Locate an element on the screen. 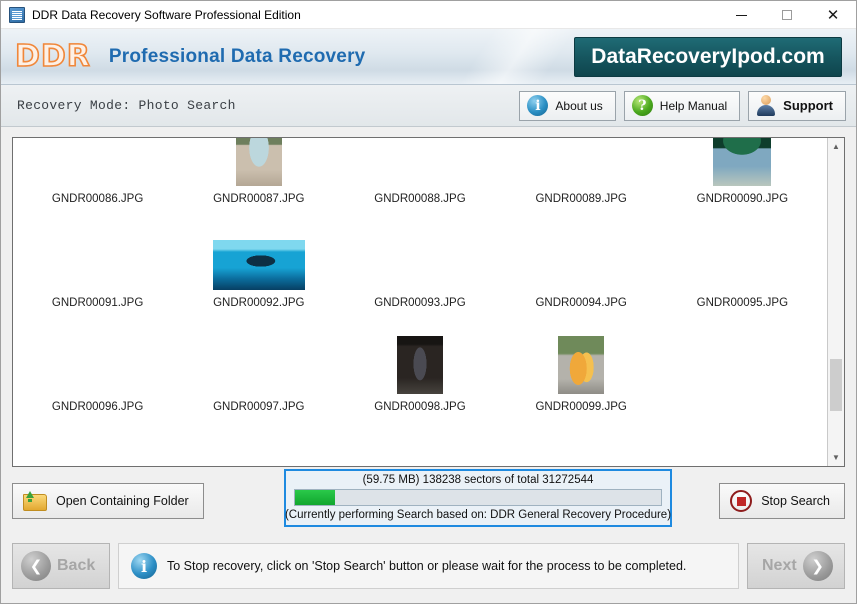 This screenshot has height=604, width=857. back-label: Back is located at coordinates (76, 565).